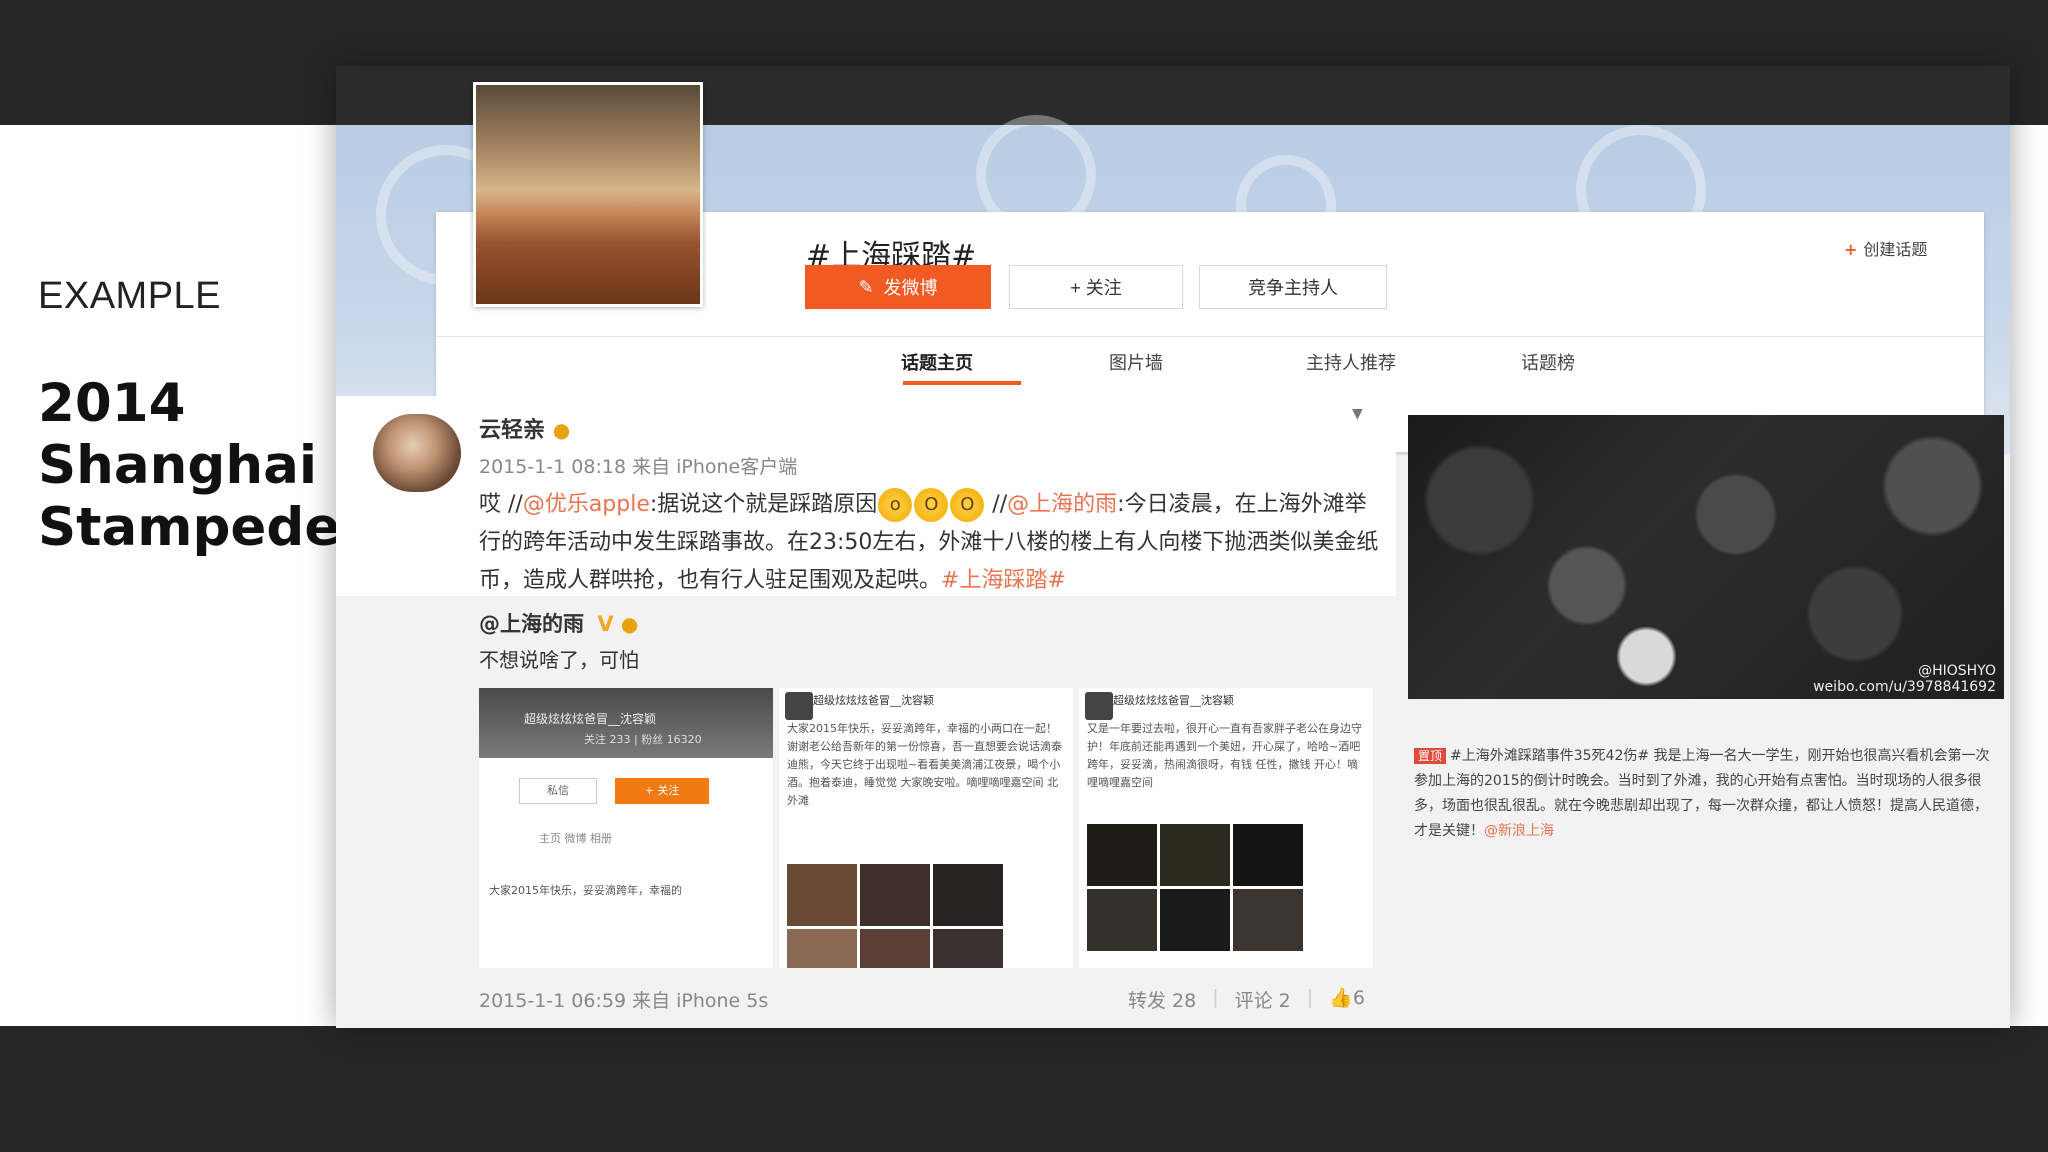 This screenshot has width=2048, height=1152. I want to click on create-topic-link: + 创建话题, so click(1885, 248).